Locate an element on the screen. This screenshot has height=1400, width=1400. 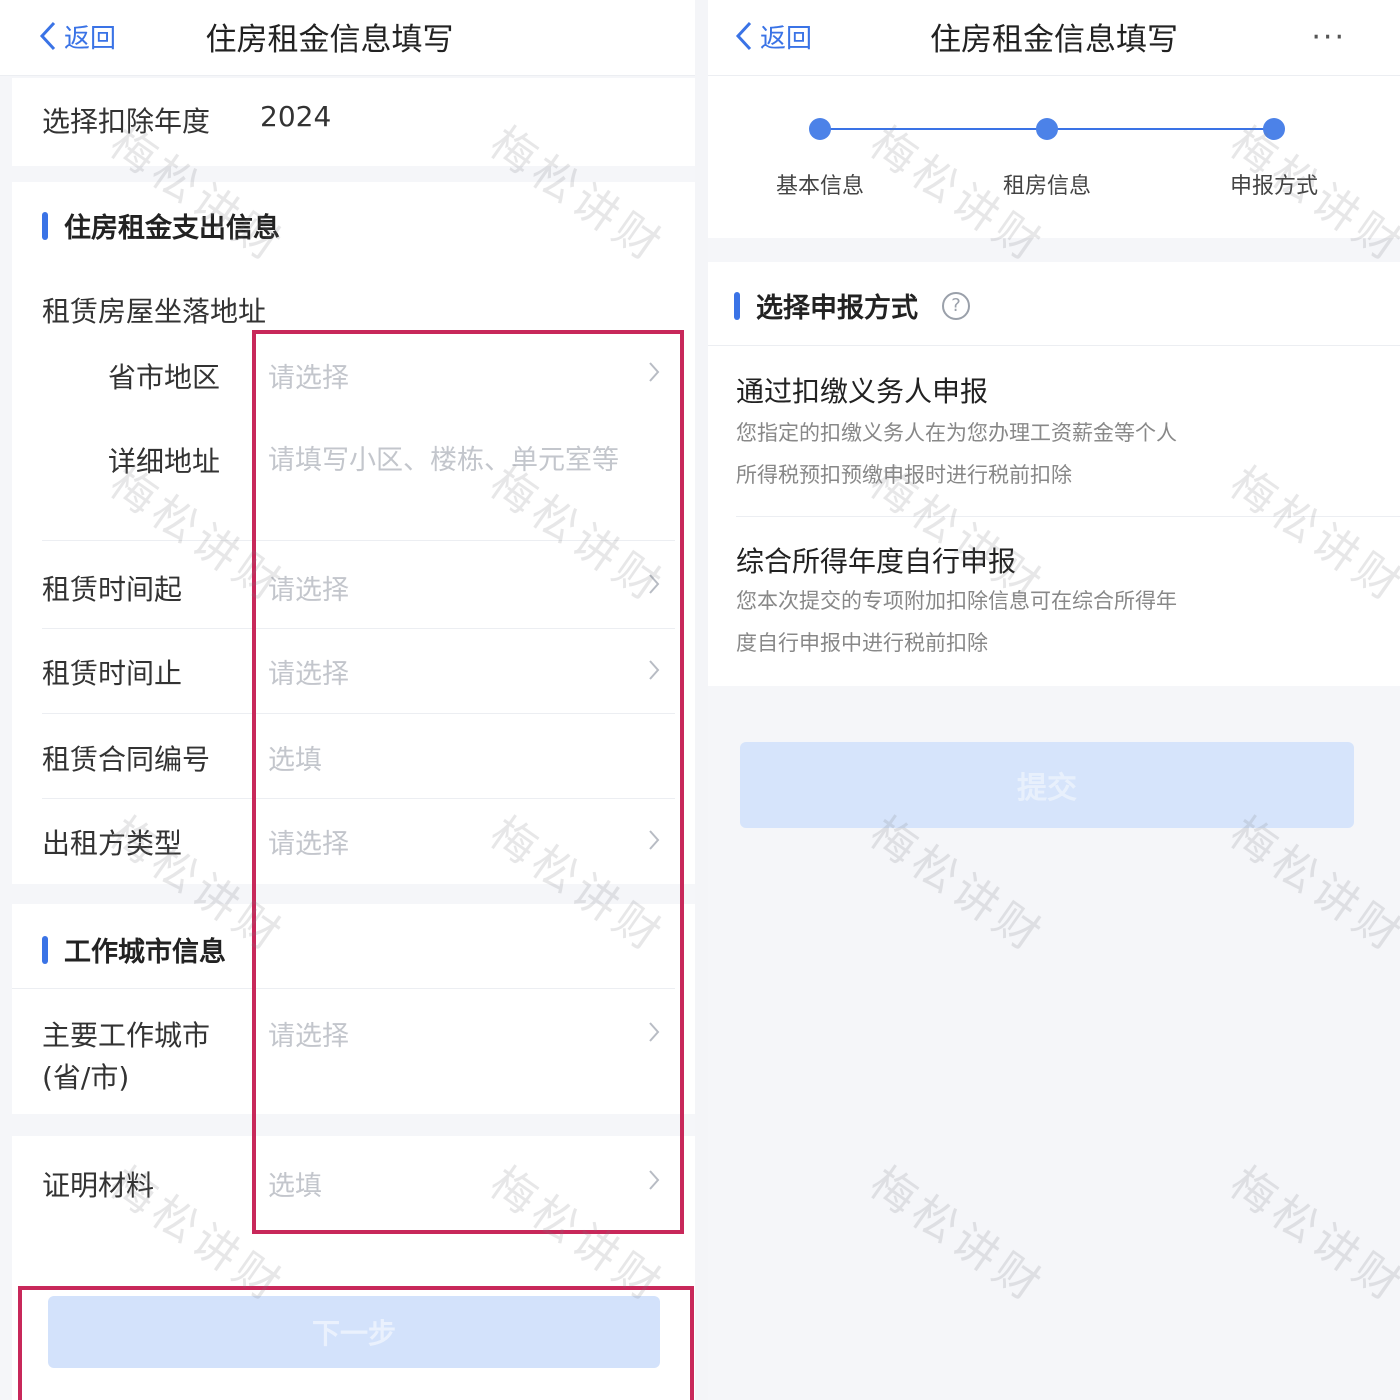
option-desc-line2: 度自行申报中进行税前扣除 is located at coordinates (862, 643).